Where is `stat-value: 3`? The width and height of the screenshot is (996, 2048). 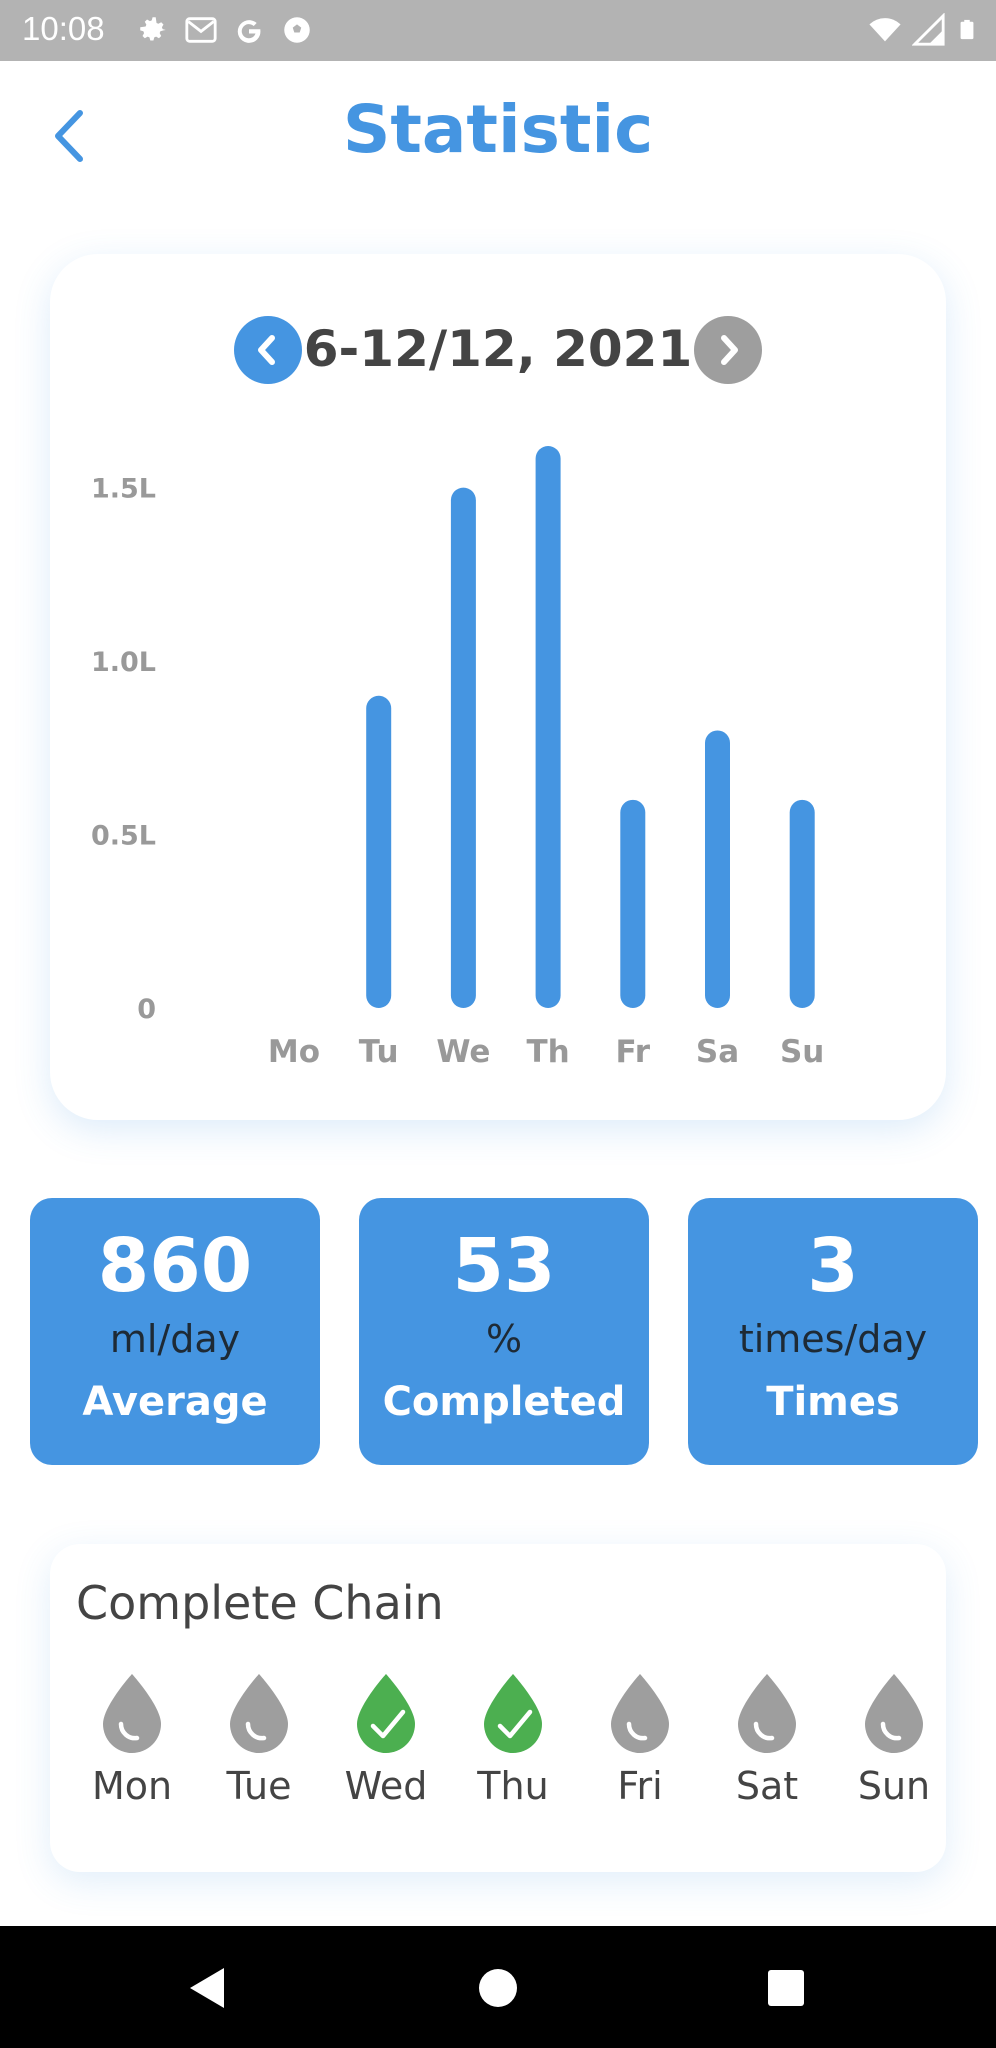
stat-value: 3 is located at coordinates (833, 1266).